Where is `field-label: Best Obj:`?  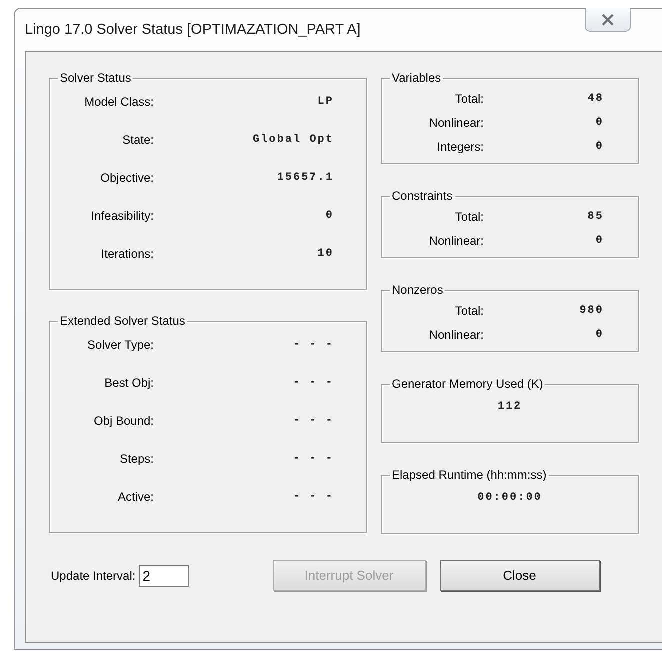
field-label: Best Obj: is located at coordinates (129, 383).